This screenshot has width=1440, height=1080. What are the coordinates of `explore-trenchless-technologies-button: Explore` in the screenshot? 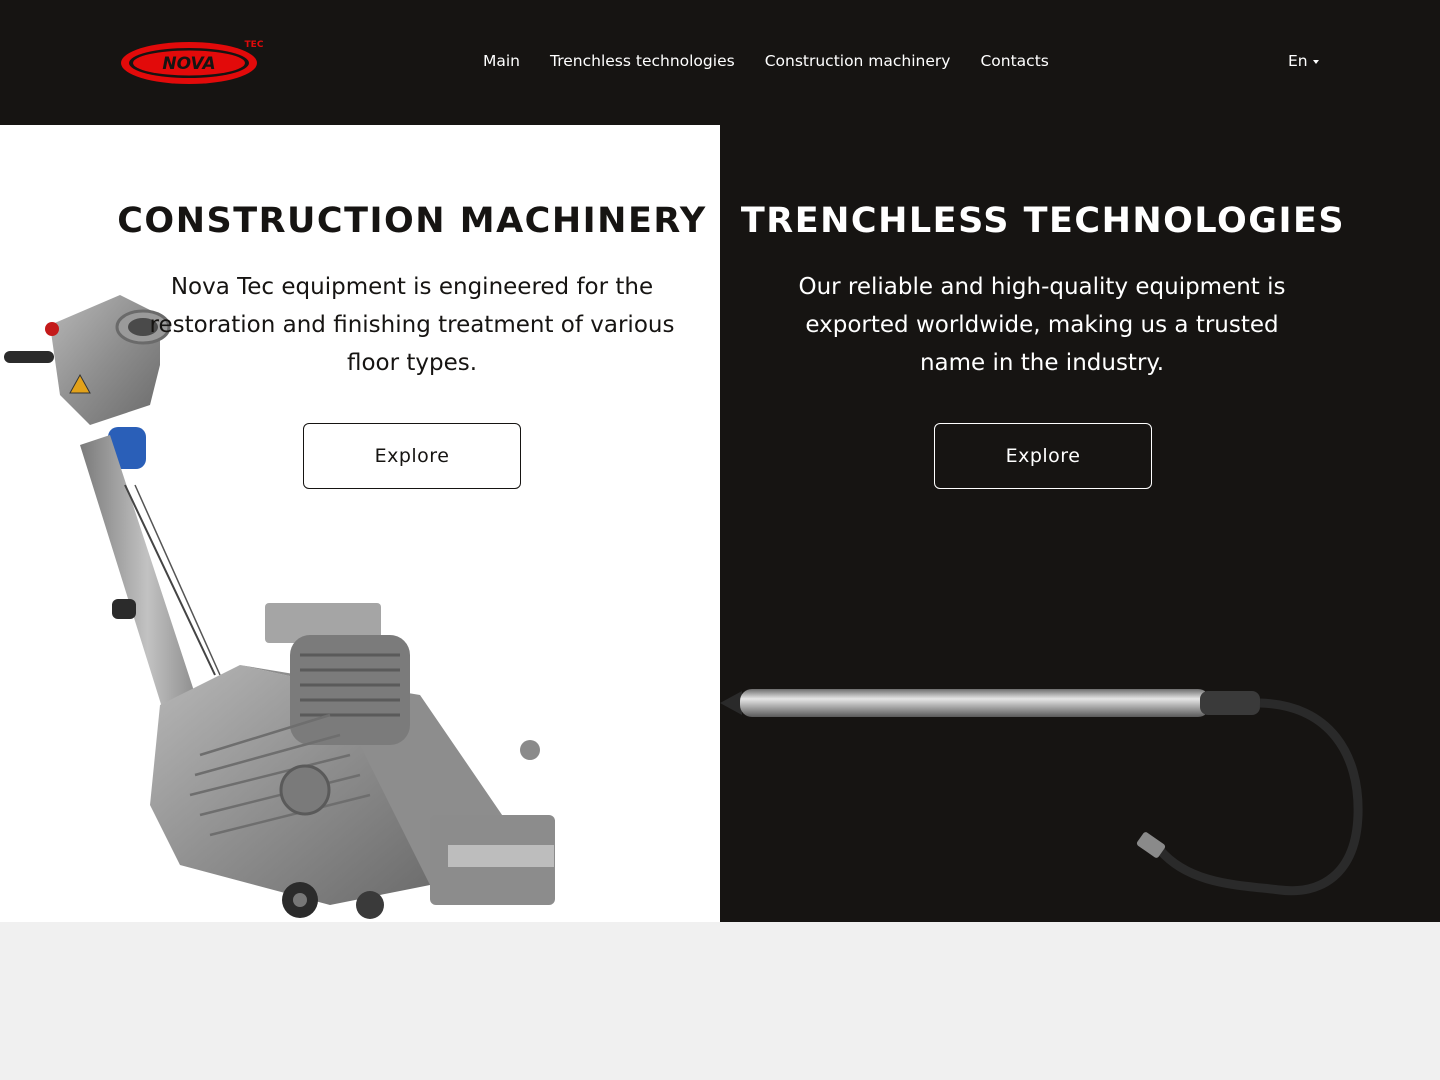 It's located at (1043, 456).